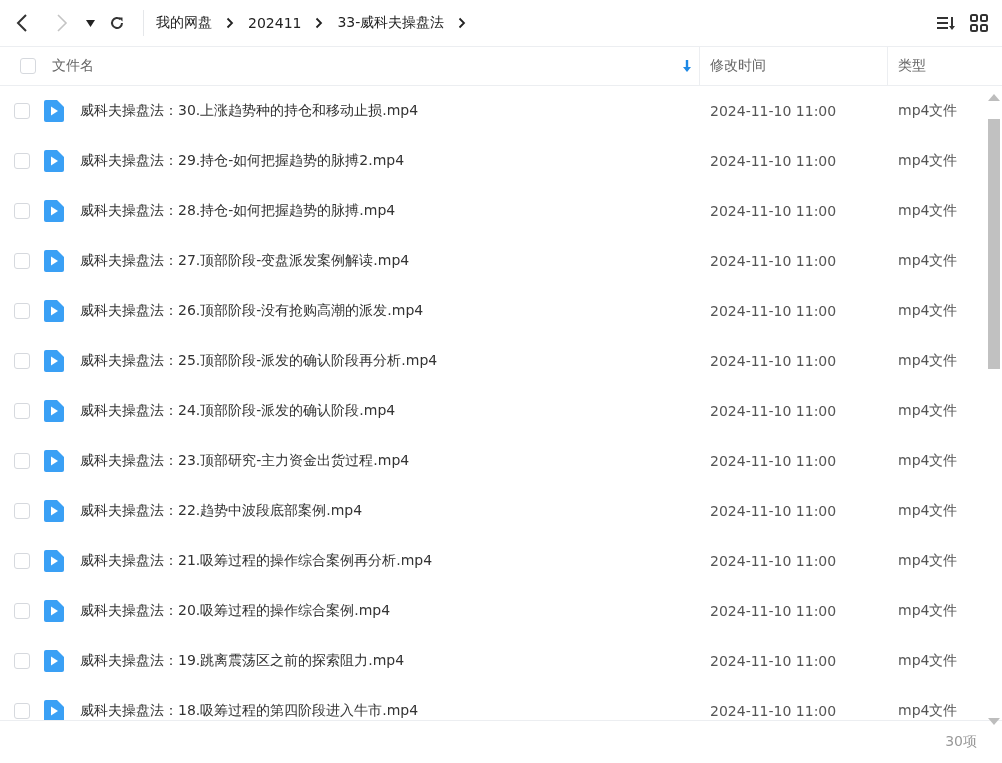 Image resolution: width=1002 pixels, height=763 pixels. I want to click on forward-icon, so click(62, 23).